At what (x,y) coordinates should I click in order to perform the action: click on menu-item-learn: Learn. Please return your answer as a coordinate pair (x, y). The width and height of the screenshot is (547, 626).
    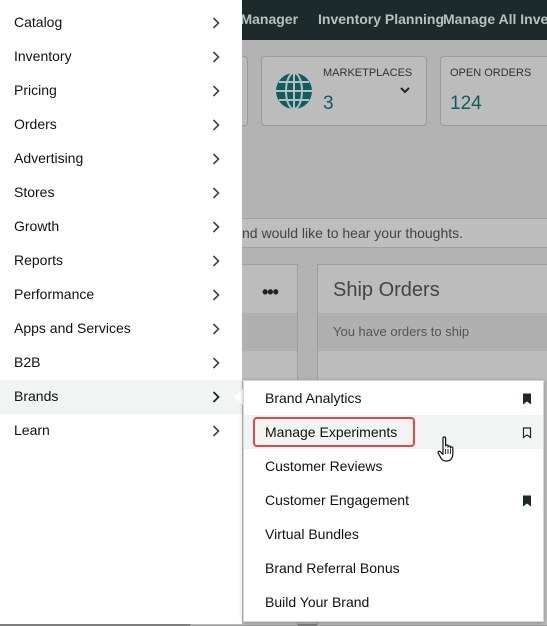
    Looking at the image, I should click on (121, 431).